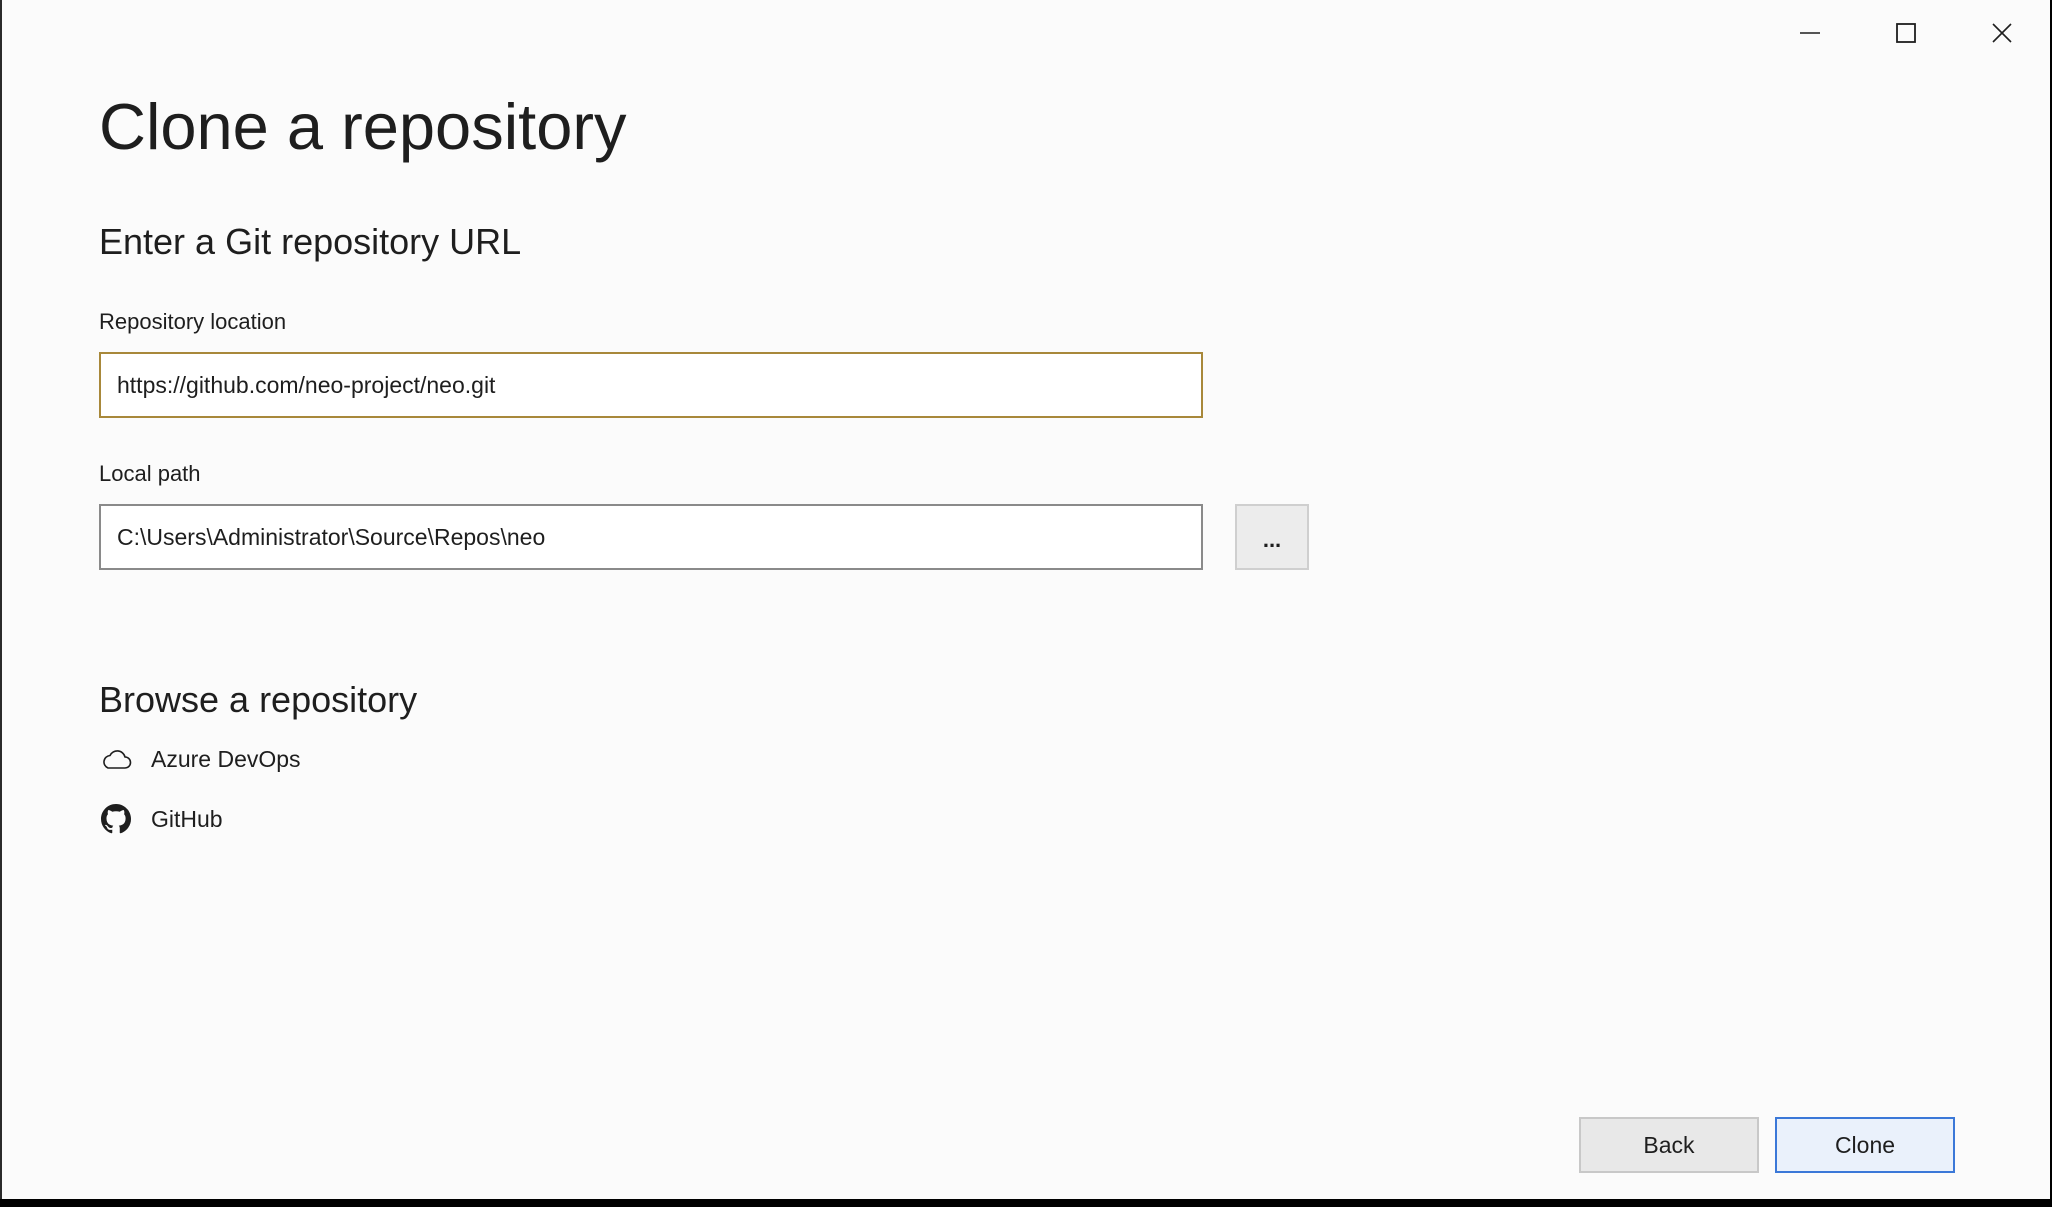 The image size is (2052, 1207). Describe the element at coordinates (310, 241) in the screenshot. I see `git-url-heading: Enter a Git repository URL` at that location.